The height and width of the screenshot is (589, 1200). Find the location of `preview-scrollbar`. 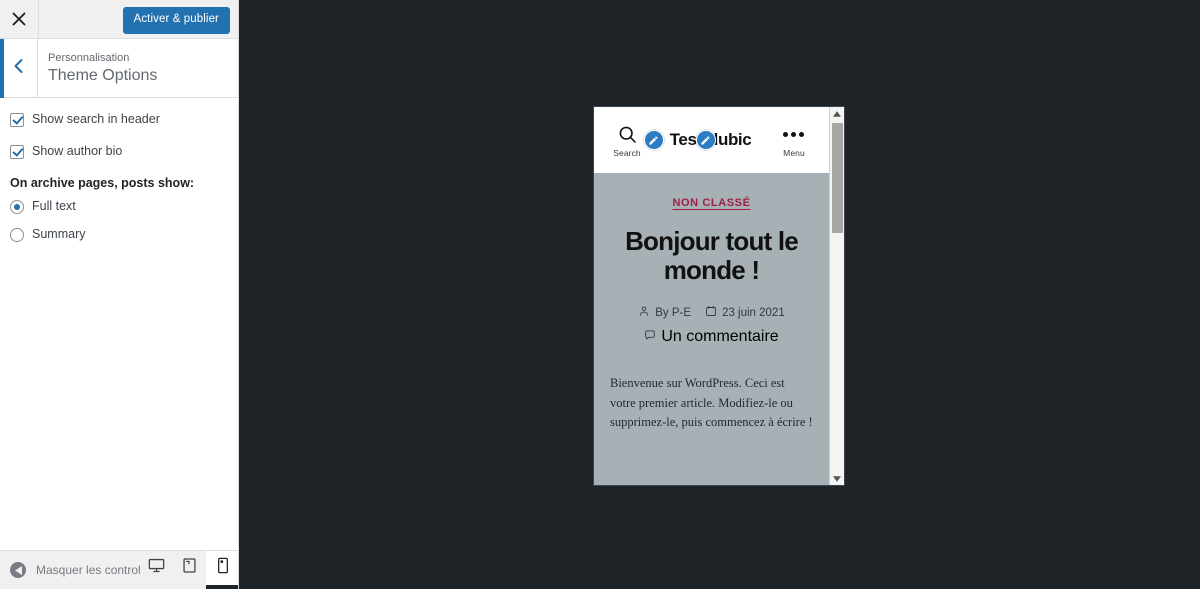

preview-scrollbar is located at coordinates (836, 296).